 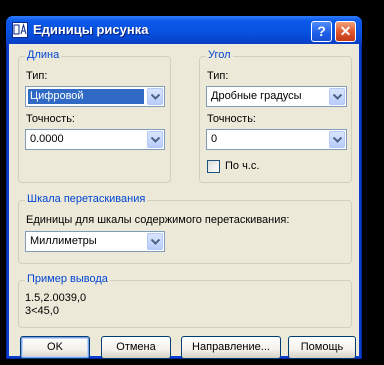 I want to click on angle-precision-dropdown-button, so click(x=337, y=139).